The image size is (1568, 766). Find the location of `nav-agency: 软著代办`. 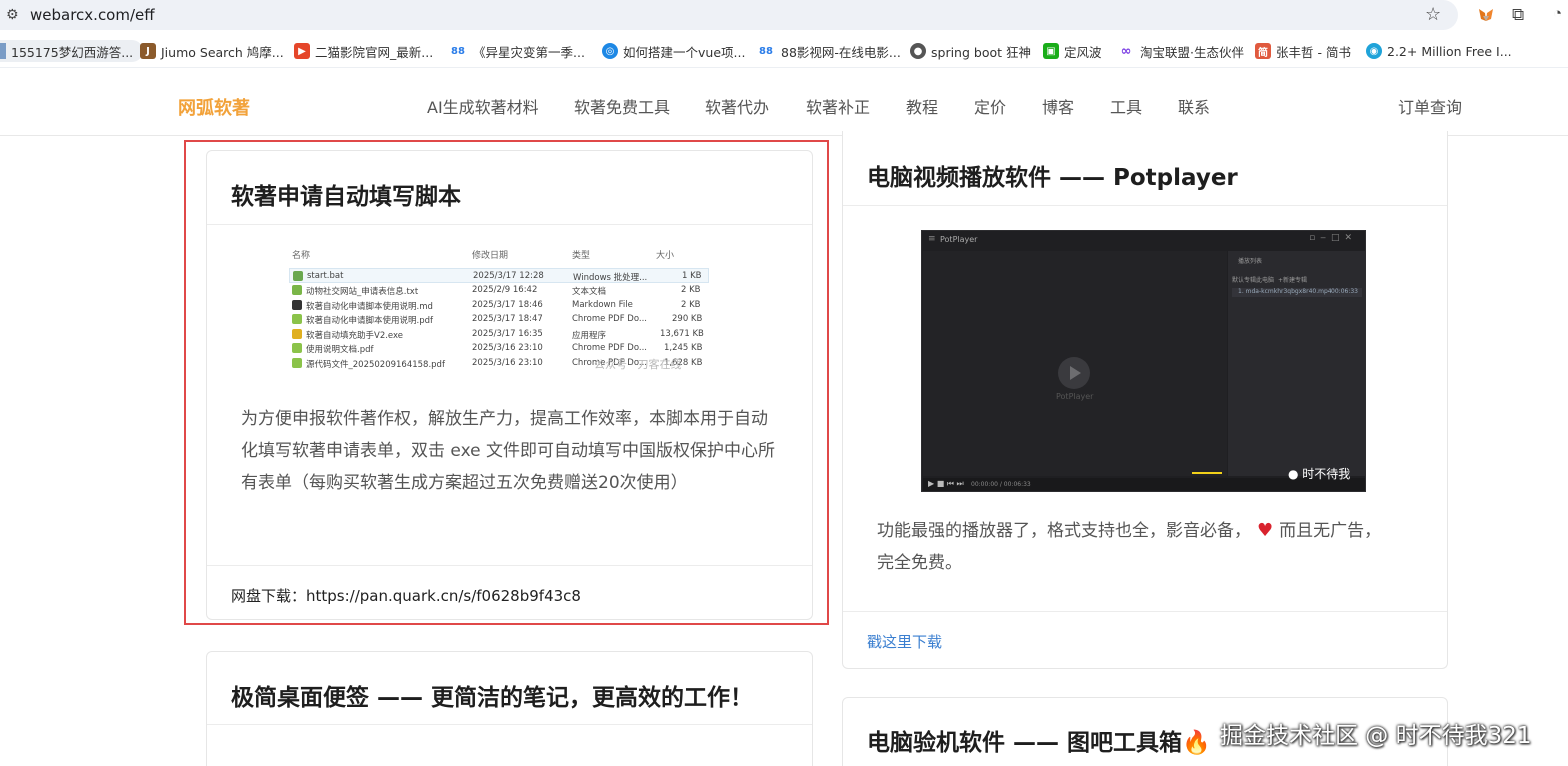

nav-agency: 软著代办 is located at coordinates (737, 106).